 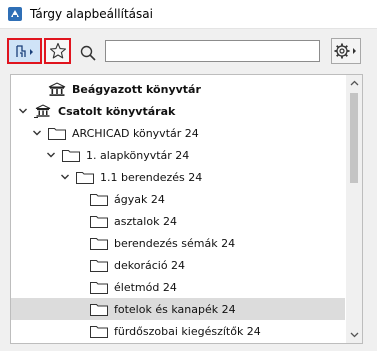 What do you see at coordinates (135, 133) in the screenshot?
I see `tree-item-label: ARCHICAD könyvtár 24` at bounding box center [135, 133].